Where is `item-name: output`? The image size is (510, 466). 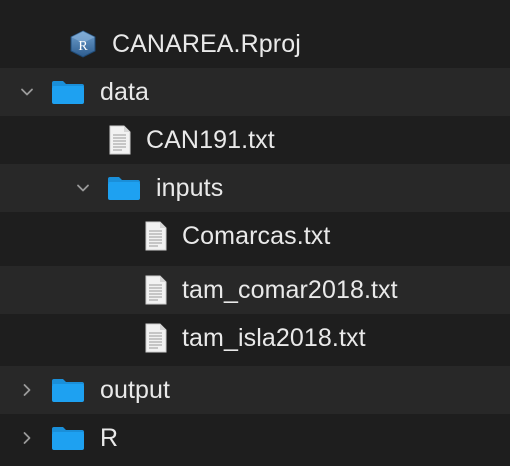
item-name: output is located at coordinates (135, 389).